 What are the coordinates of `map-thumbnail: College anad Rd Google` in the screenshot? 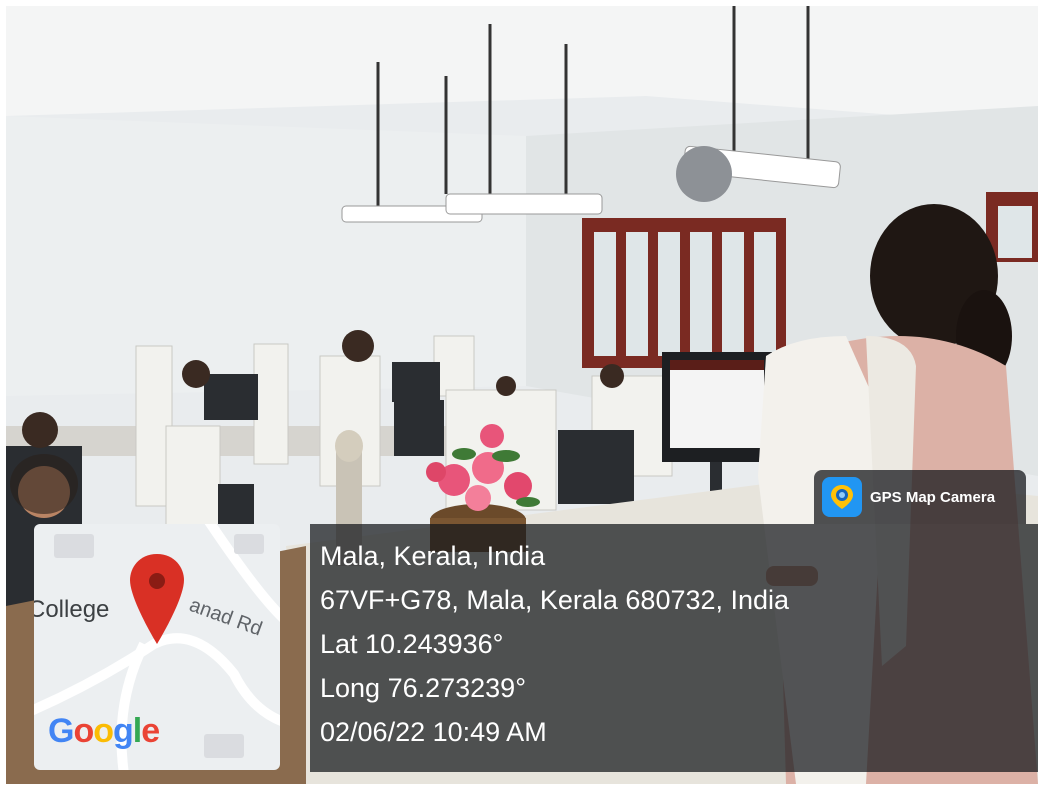 It's located at (157, 647).